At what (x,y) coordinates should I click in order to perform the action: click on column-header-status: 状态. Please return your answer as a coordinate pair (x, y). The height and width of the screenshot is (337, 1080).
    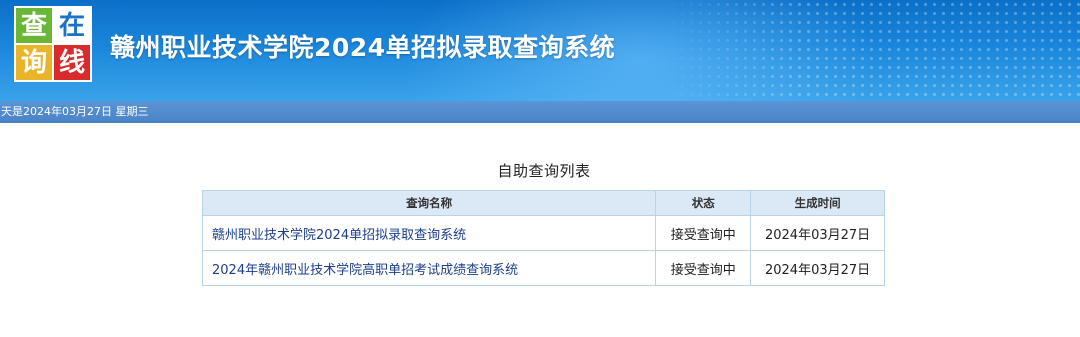
    Looking at the image, I should click on (703, 203).